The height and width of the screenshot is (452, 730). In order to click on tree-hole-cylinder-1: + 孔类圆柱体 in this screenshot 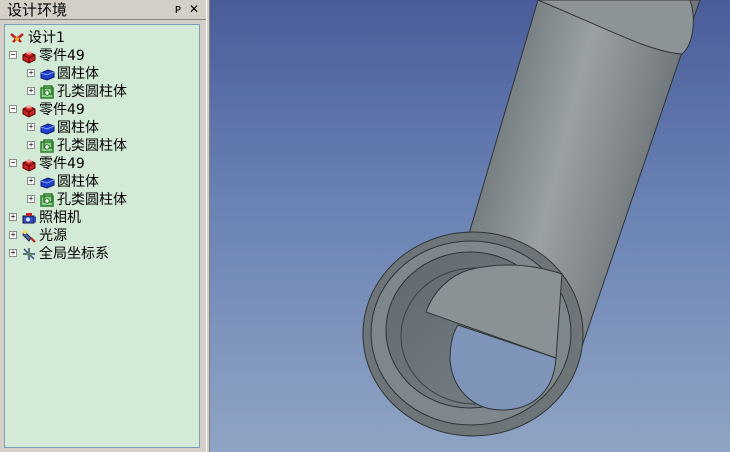, I will do `click(102, 92)`.